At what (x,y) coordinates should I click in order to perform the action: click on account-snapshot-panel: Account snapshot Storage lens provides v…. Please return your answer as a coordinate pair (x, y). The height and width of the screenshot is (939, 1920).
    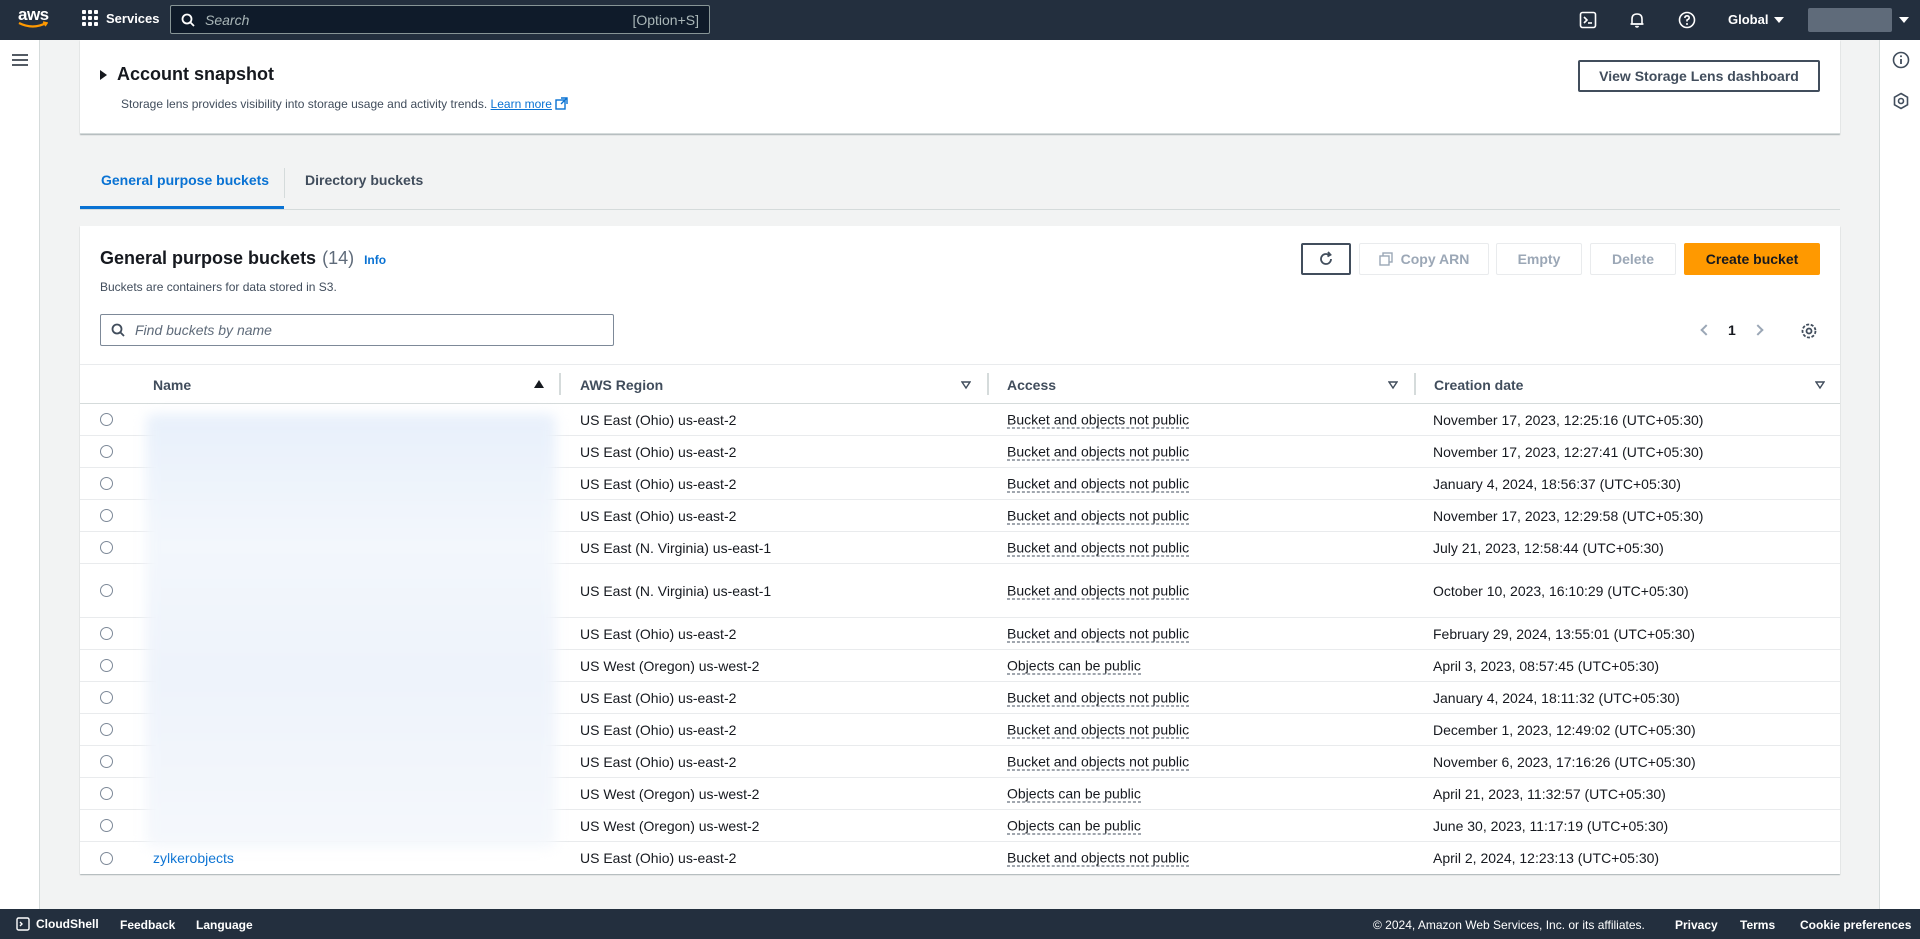
    Looking at the image, I should click on (960, 87).